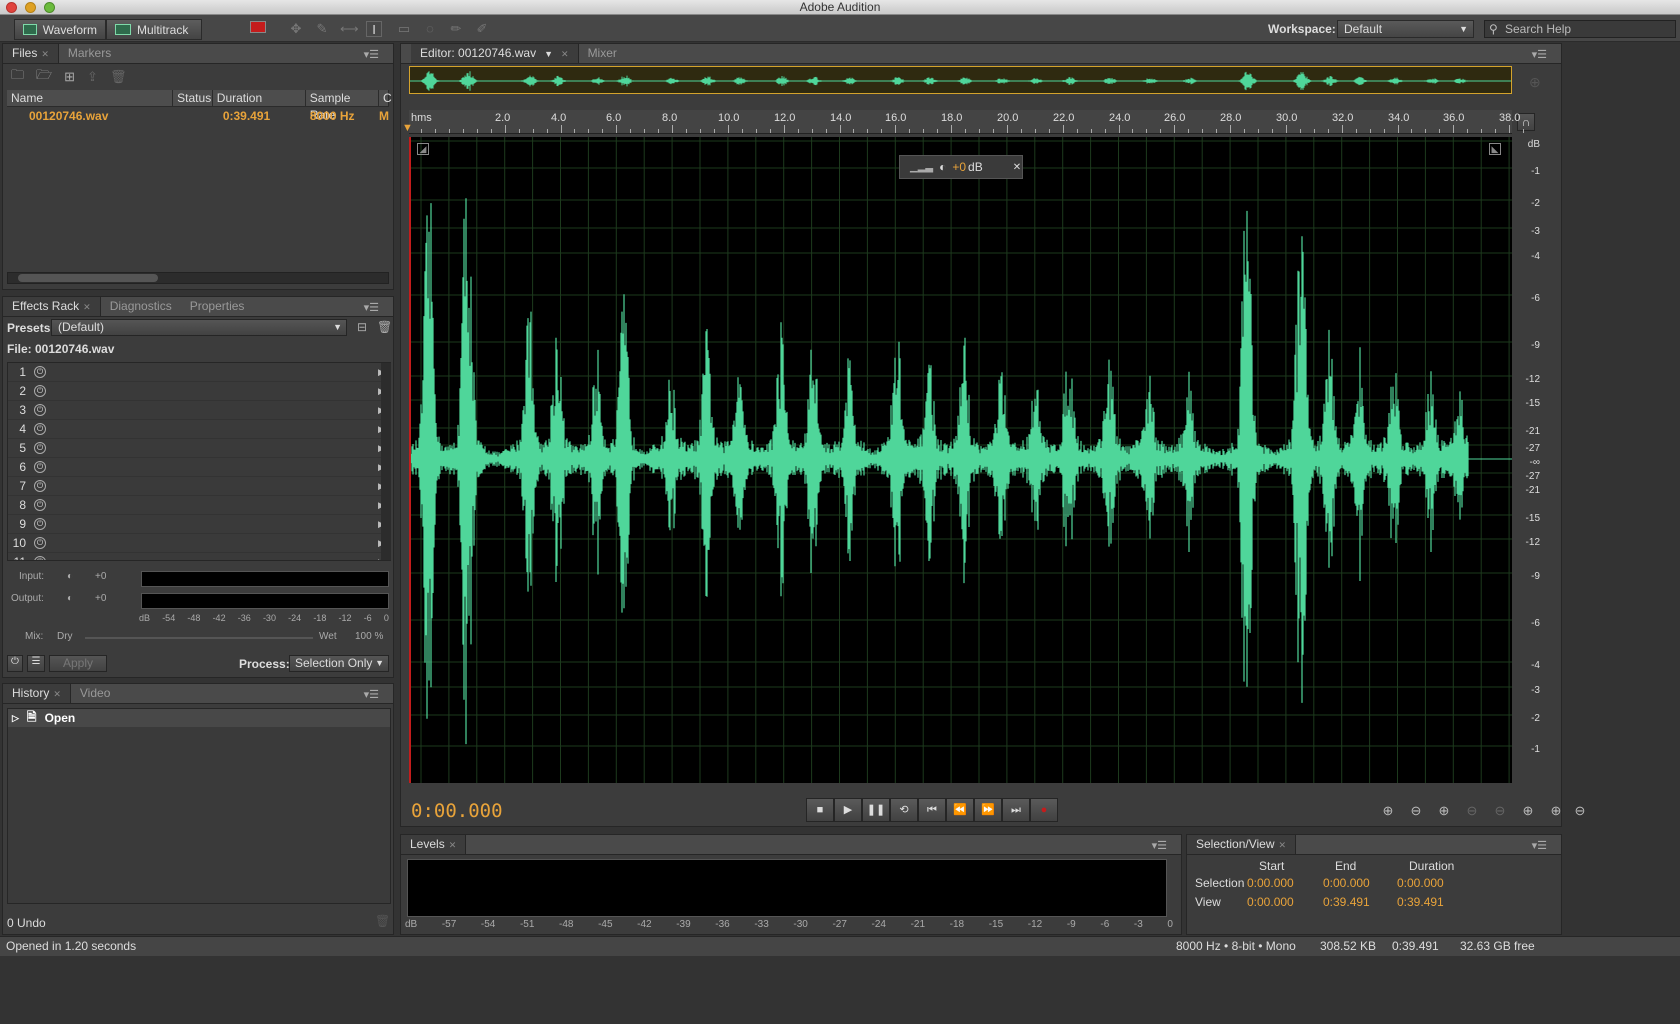 The width and height of the screenshot is (1680, 1024). What do you see at coordinates (932, 810) in the screenshot?
I see `skip-back-button: ⏮` at bounding box center [932, 810].